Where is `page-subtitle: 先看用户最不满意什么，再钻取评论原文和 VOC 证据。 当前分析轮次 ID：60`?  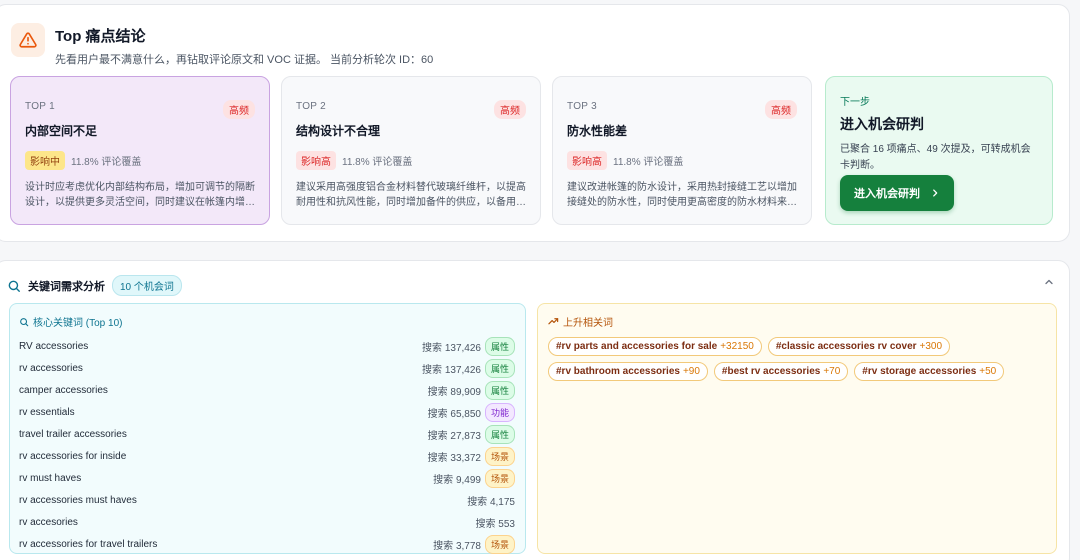 page-subtitle: 先看用户最不满意什么，再钻取评论原文和 VOC 证据。 当前分析轮次 ID：60 is located at coordinates (244, 60).